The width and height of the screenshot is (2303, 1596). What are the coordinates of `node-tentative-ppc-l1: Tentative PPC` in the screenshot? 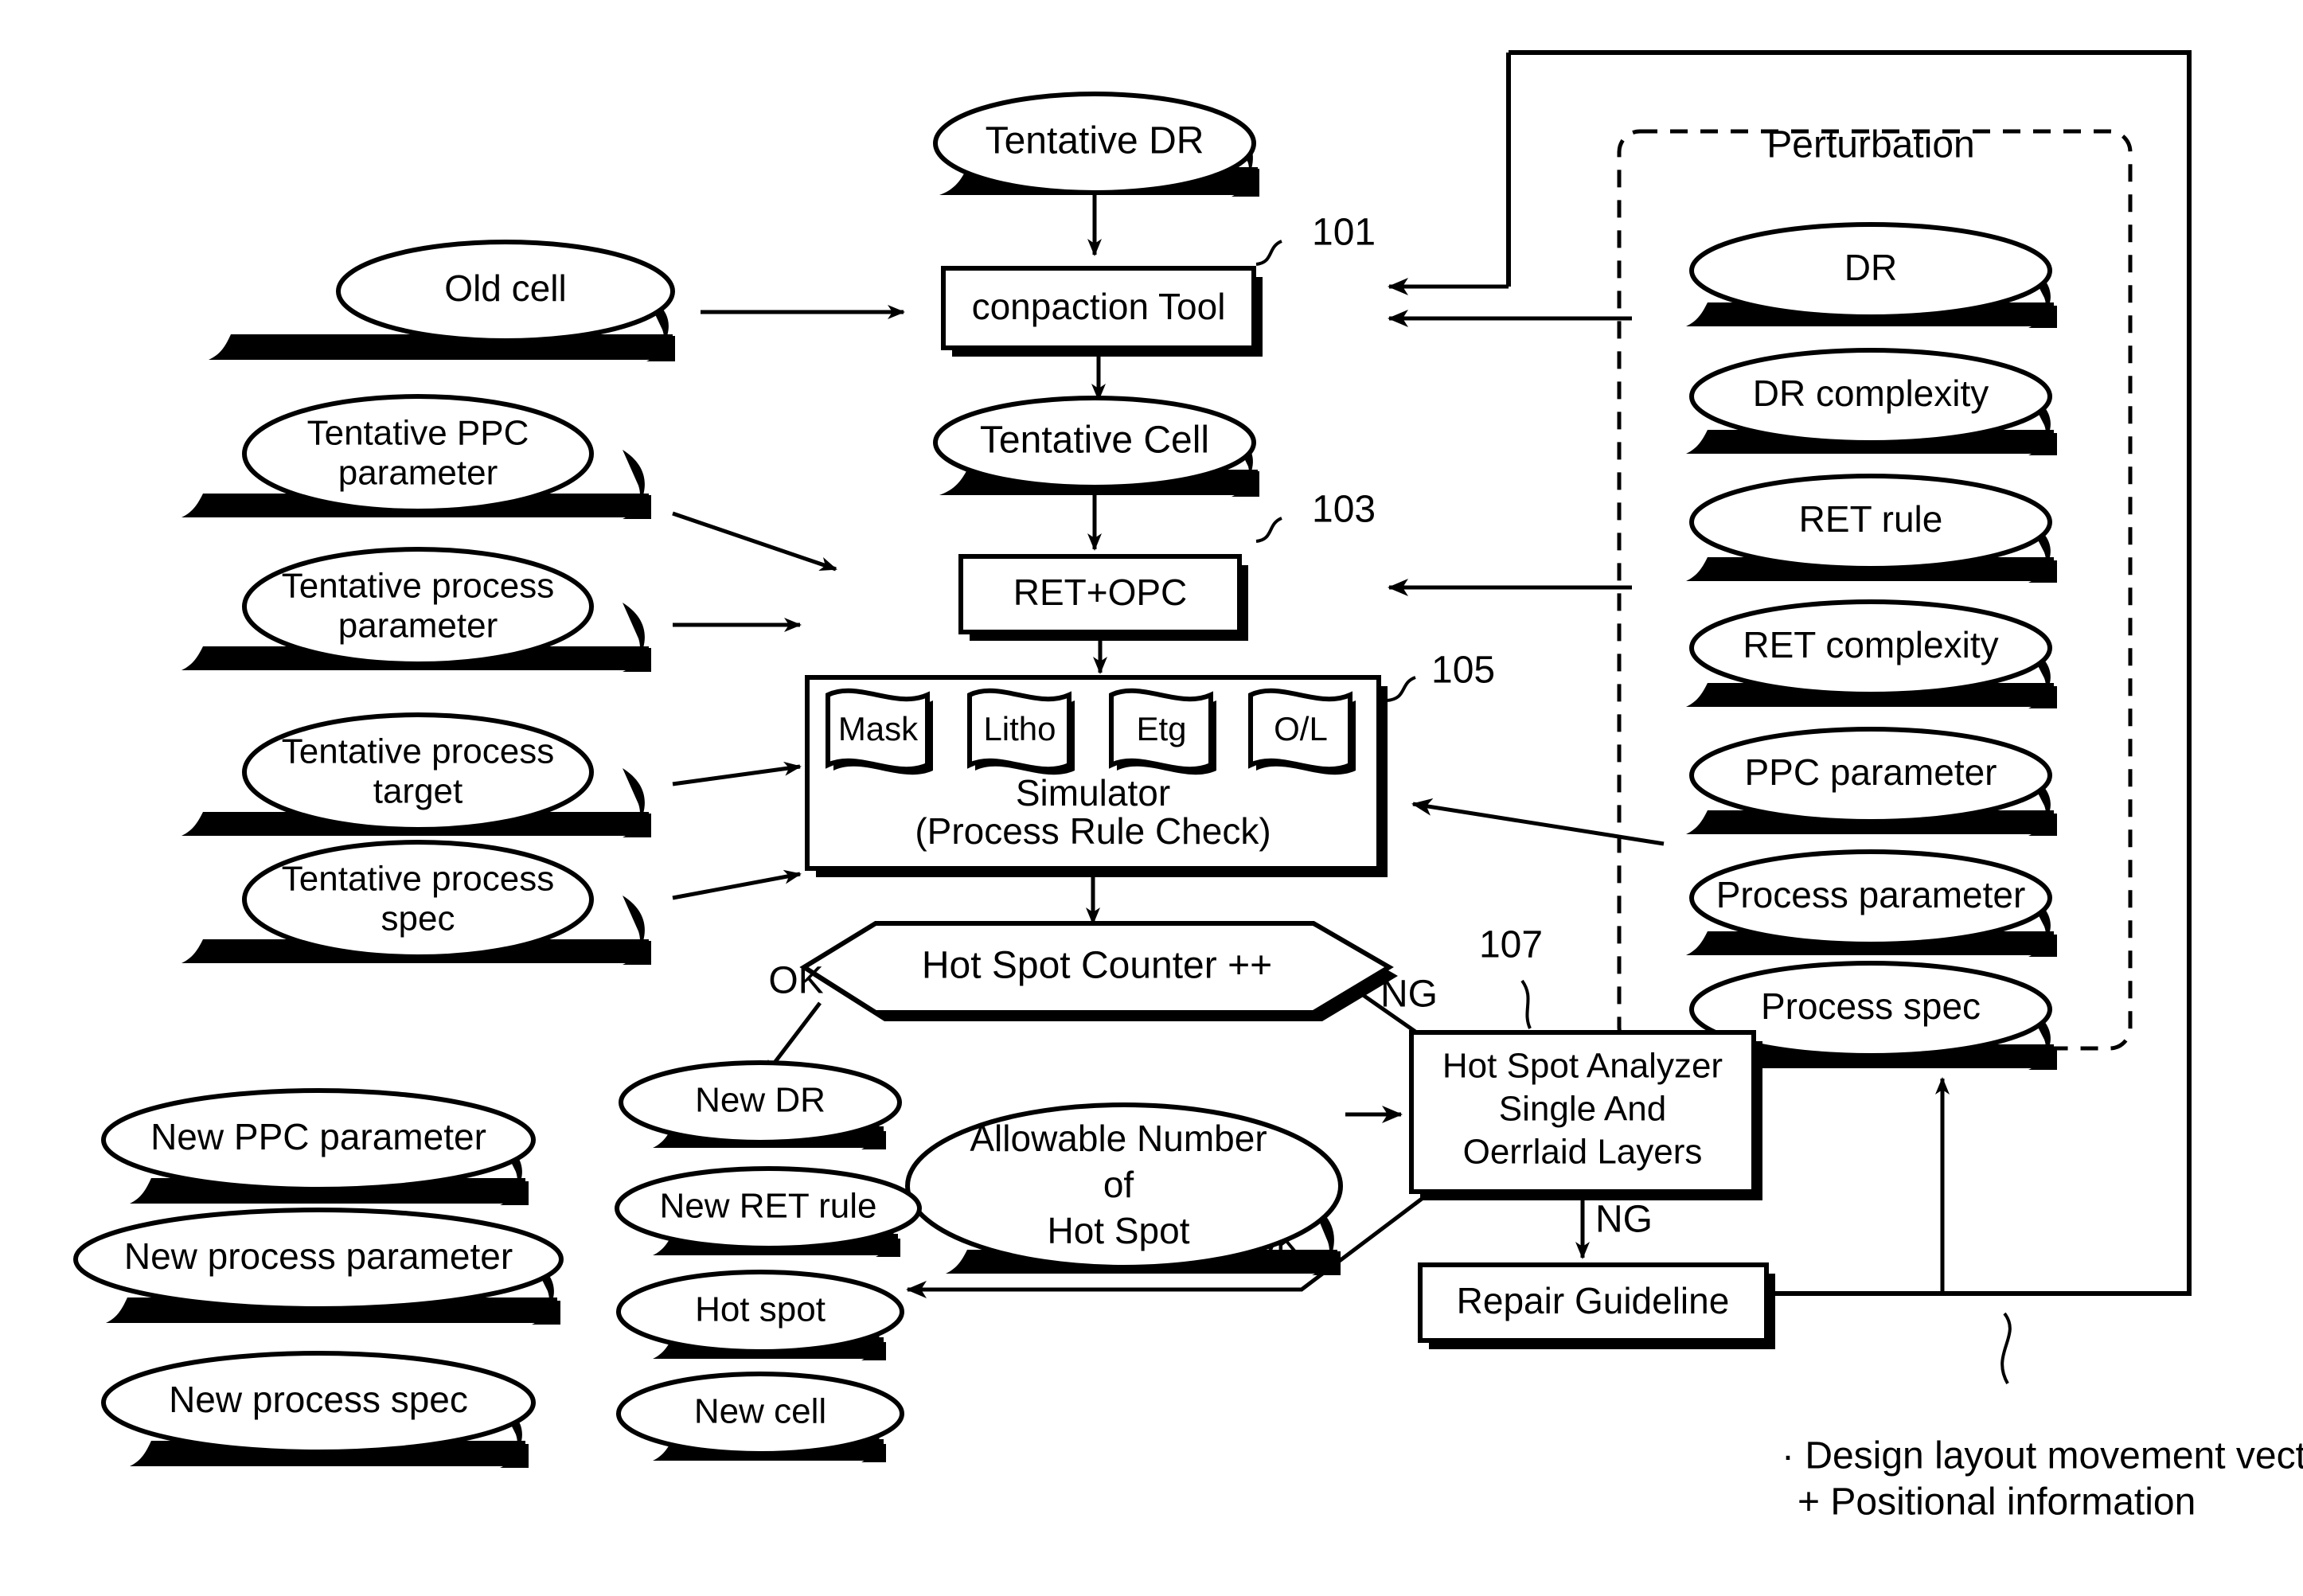 It's located at (418, 434).